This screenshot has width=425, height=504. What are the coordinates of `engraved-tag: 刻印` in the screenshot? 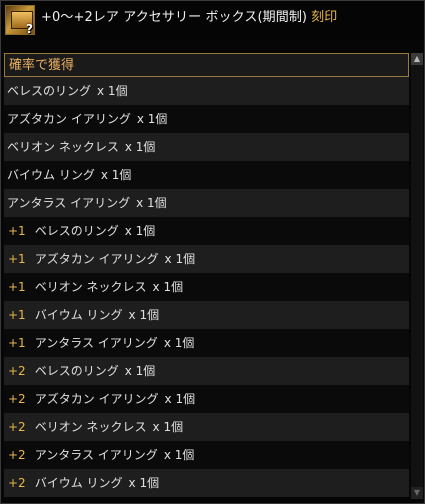 It's located at (324, 17).